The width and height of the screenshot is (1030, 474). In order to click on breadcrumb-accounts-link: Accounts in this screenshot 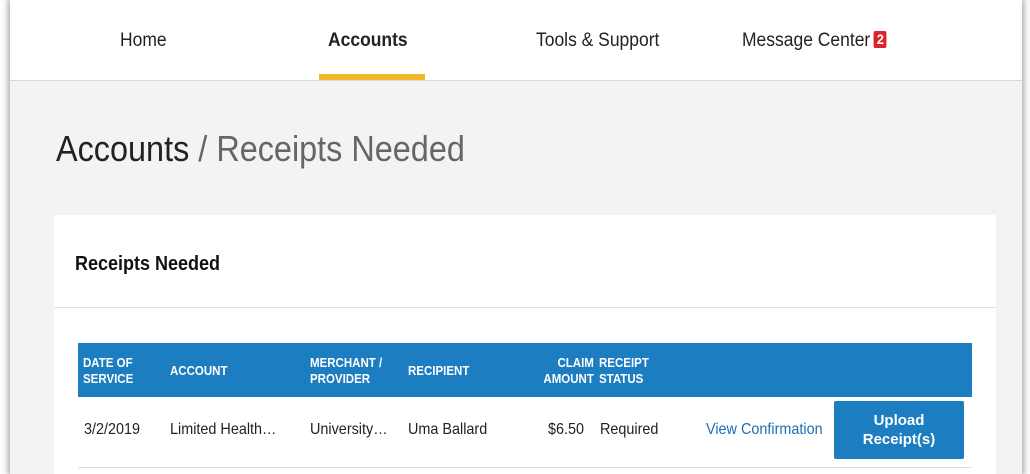, I will do `click(122, 148)`.